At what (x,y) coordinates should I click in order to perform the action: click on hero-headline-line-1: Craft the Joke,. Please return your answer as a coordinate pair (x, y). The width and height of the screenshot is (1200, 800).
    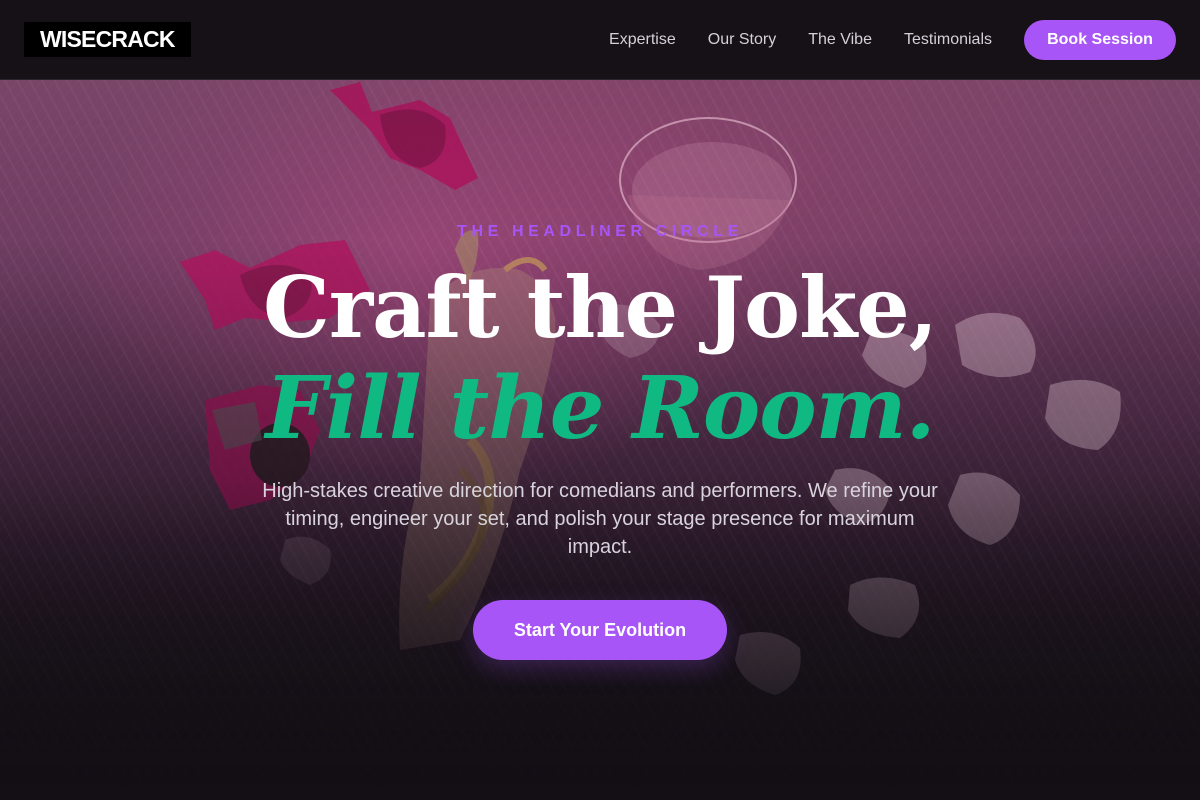
    Looking at the image, I should click on (600, 307).